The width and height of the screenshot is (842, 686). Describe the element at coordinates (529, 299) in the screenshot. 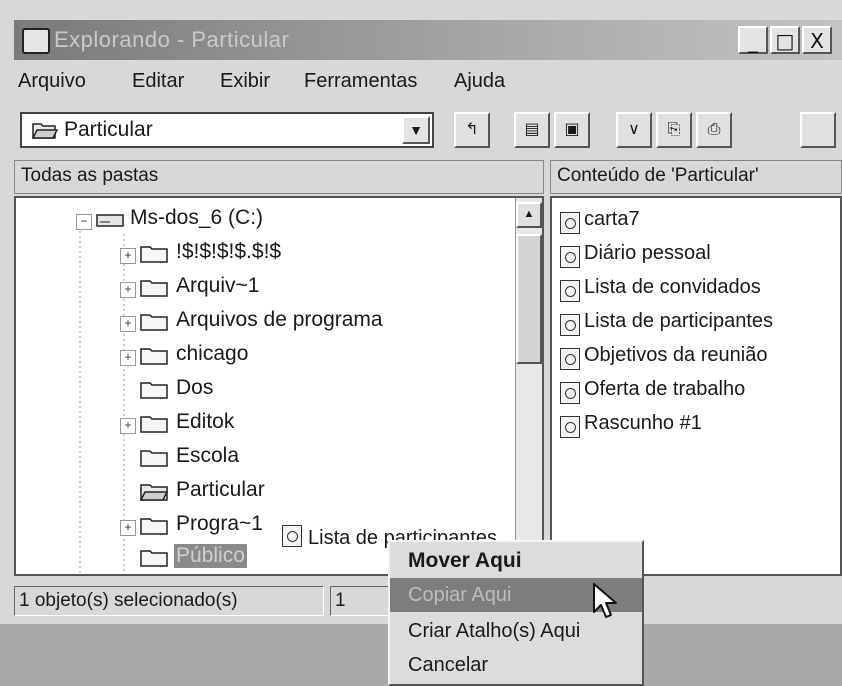

I see `scroll-thumb` at that location.